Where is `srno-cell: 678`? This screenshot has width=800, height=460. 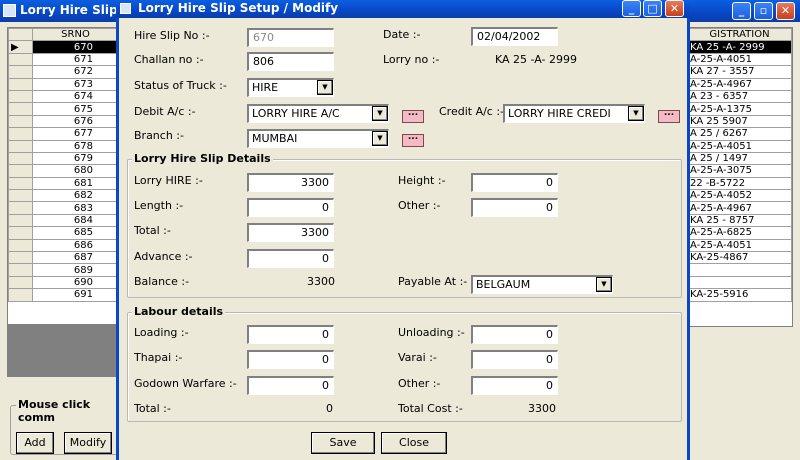
srno-cell: 678 is located at coordinates (75, 146).